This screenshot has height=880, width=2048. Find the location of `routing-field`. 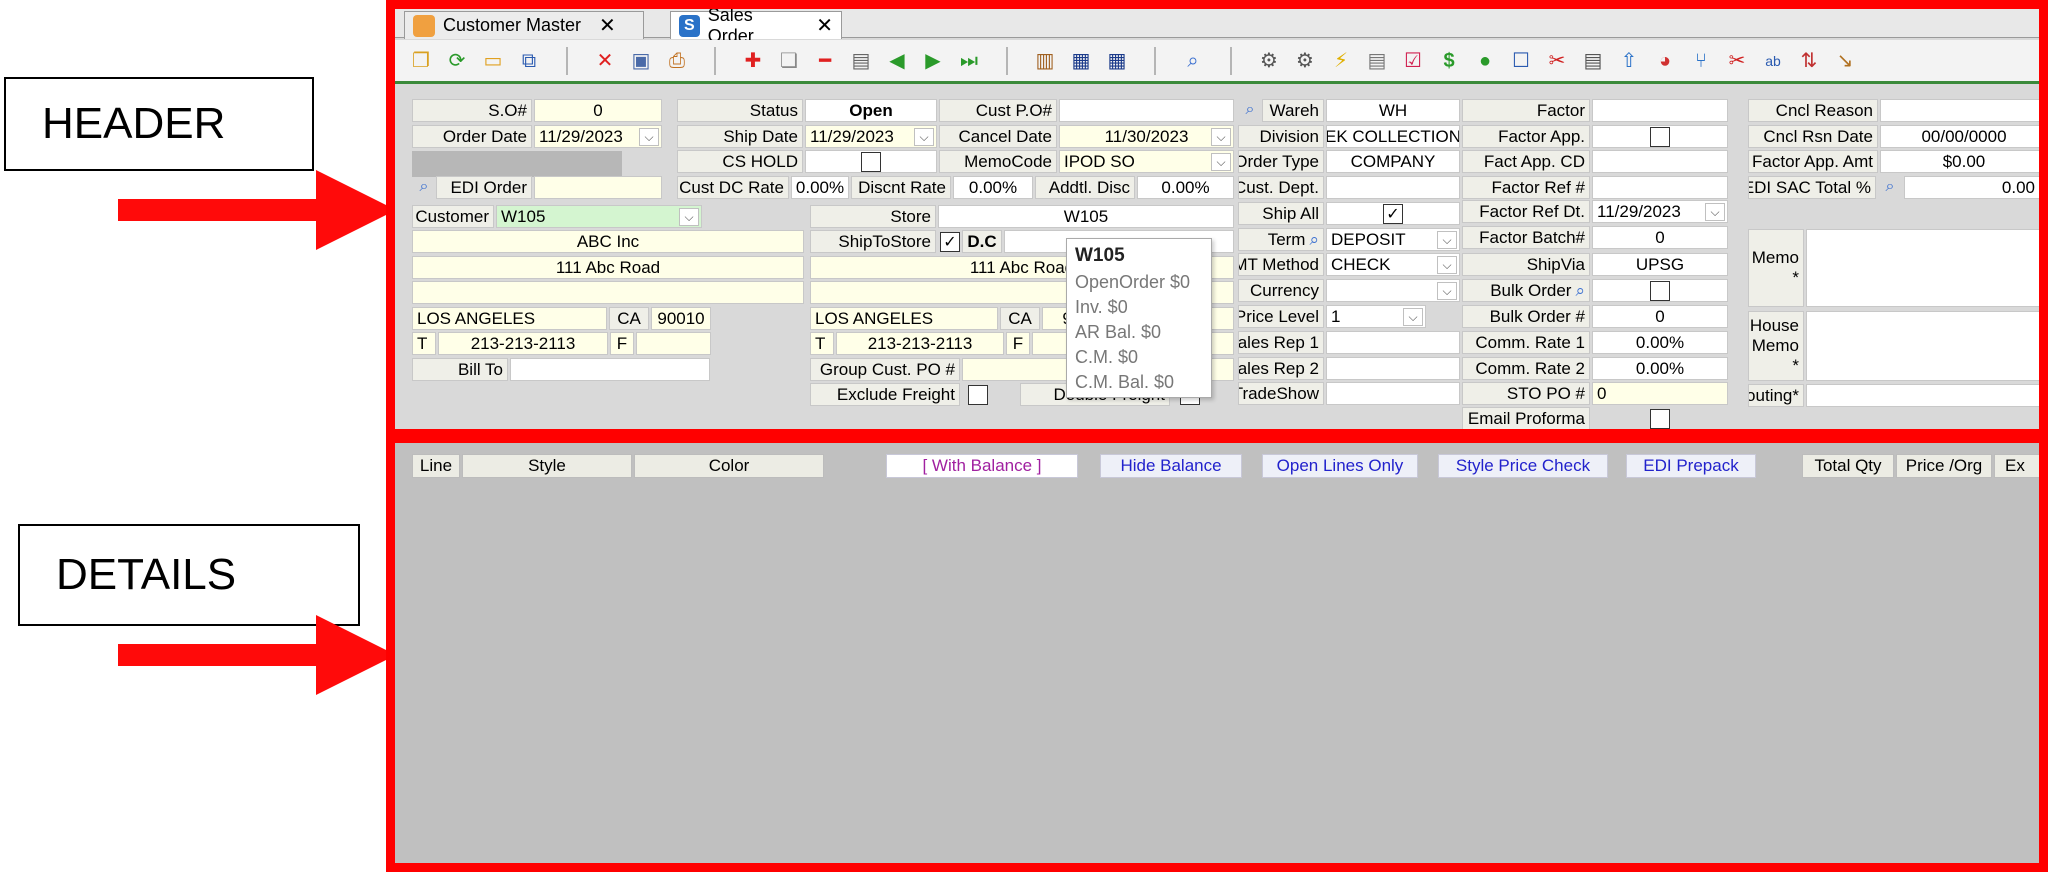

routing-field is located at coordinates (1927, 395).